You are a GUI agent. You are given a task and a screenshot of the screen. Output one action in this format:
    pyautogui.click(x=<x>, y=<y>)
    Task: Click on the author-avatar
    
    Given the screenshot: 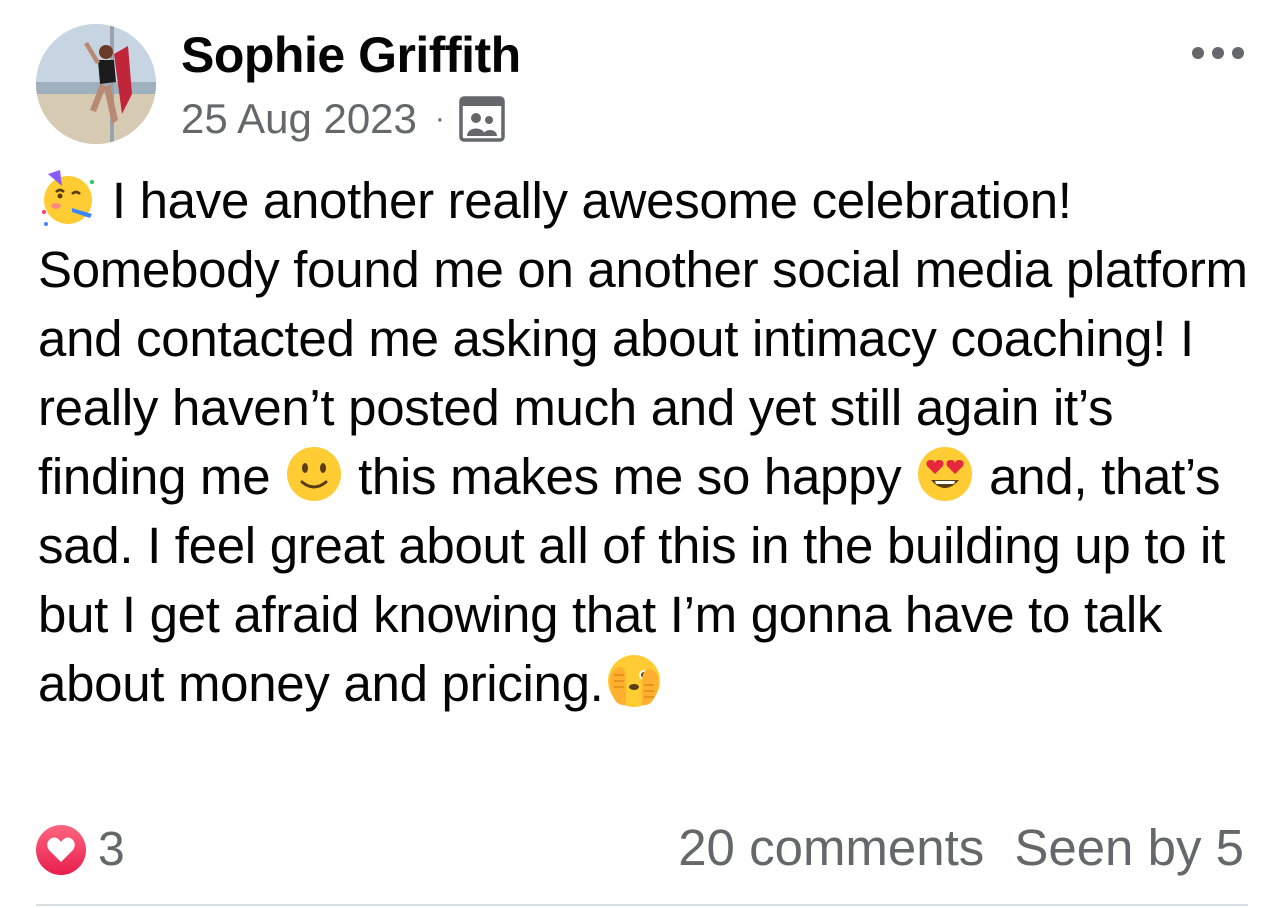 What is the action you would take?
    pyautogui.click(x=96, y=84)
    